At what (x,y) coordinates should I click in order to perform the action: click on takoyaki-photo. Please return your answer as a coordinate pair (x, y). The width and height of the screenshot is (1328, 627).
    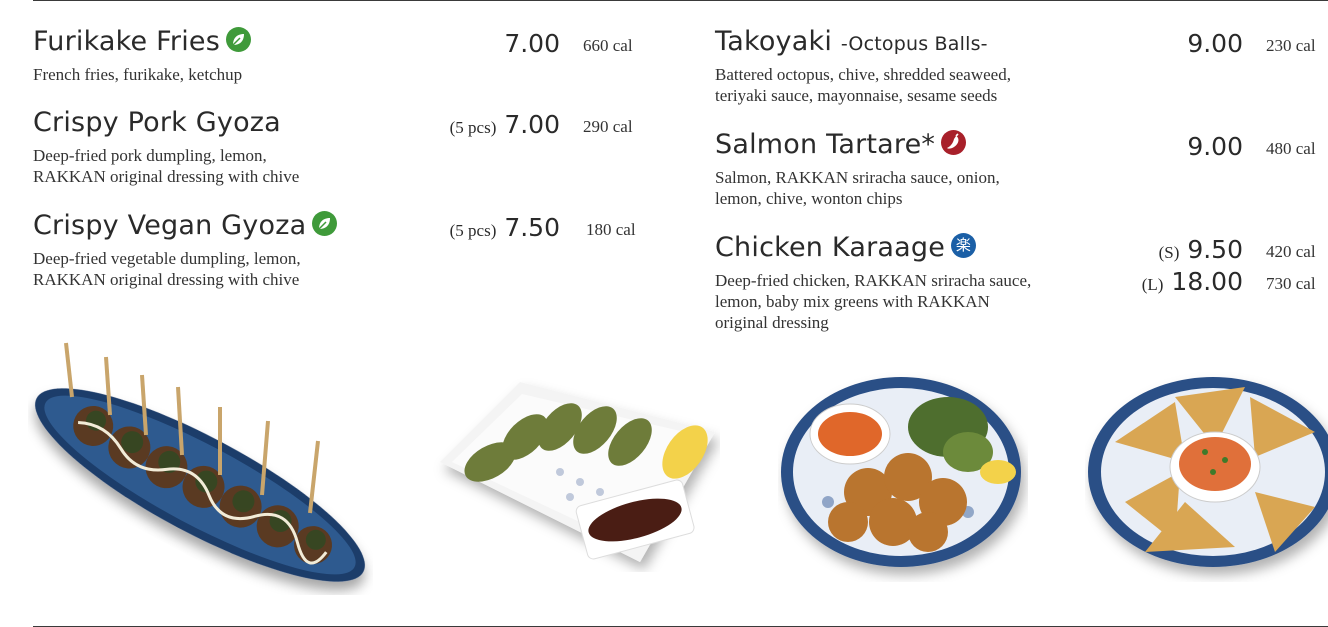
    Looking at the image, I should click on (200, 462).